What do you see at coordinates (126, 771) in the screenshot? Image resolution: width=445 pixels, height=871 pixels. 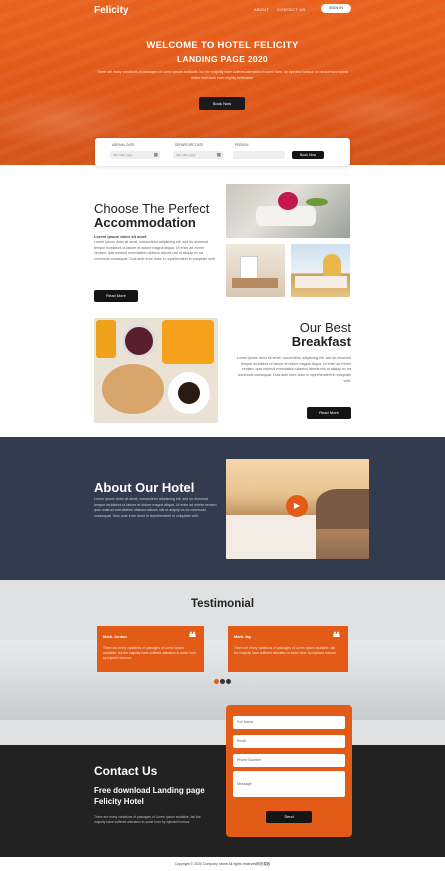 I see `contact-title: Contact Us` at bounding box center [126, 771].